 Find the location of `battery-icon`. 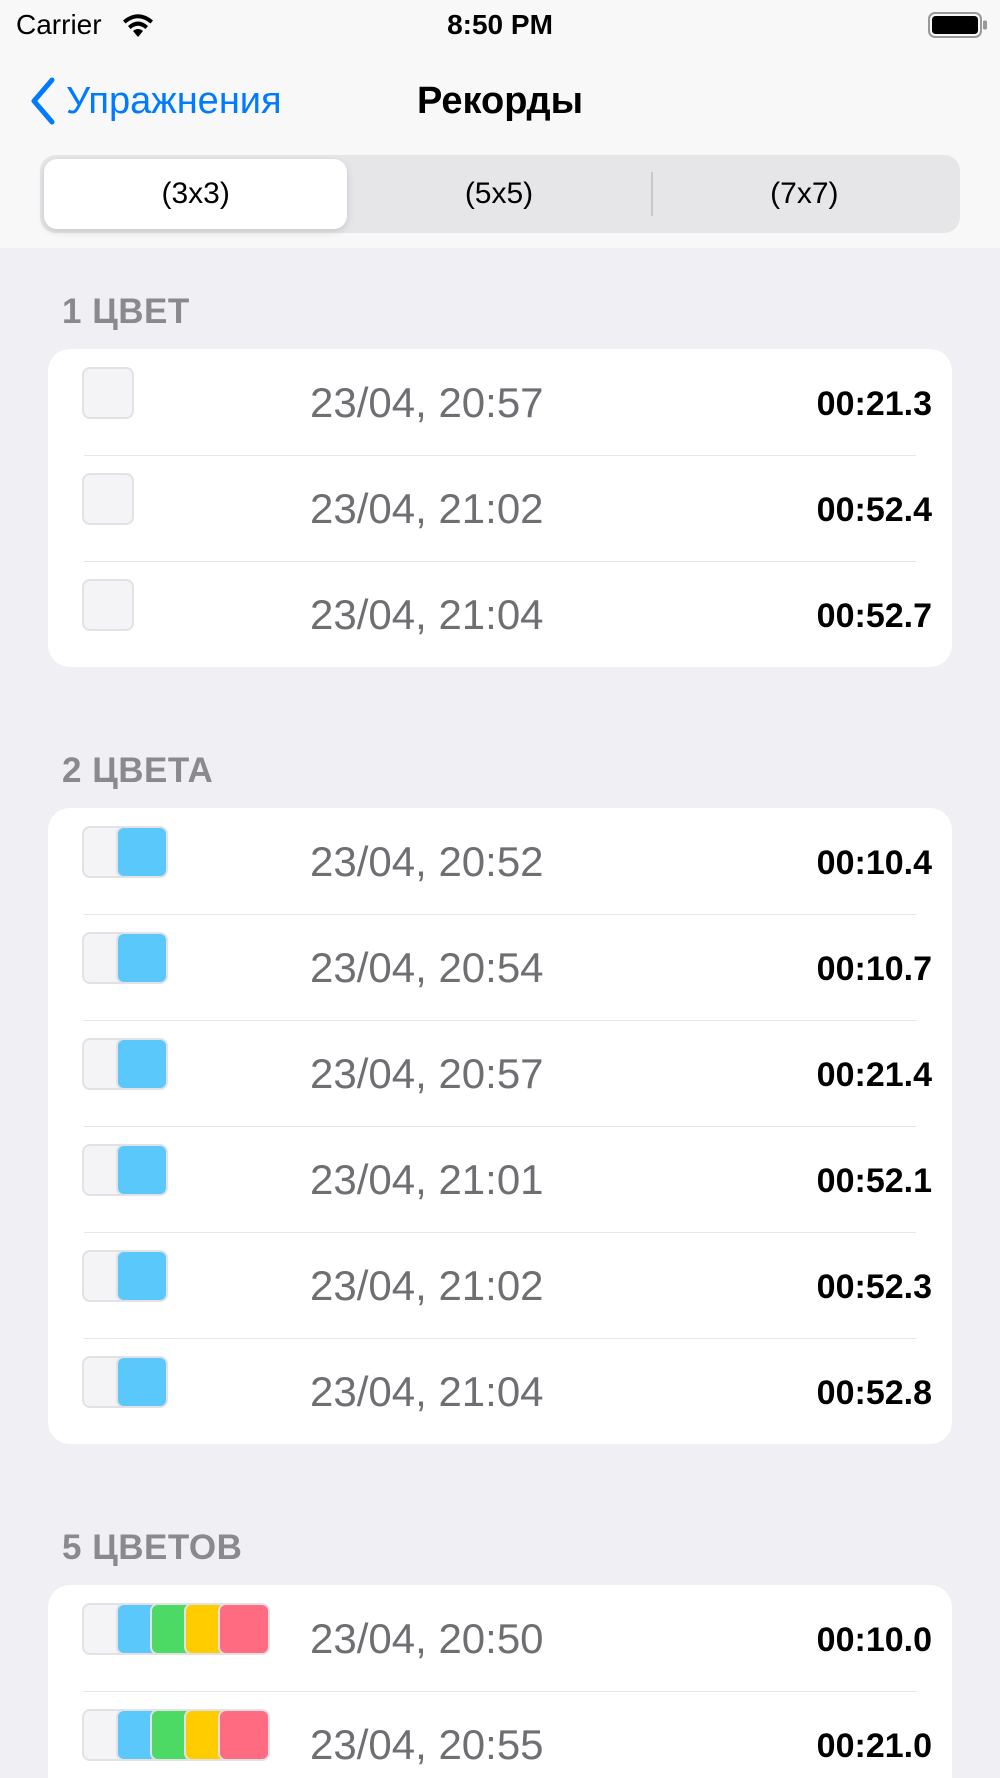

battery-icon is located at coordinates (957, 25).